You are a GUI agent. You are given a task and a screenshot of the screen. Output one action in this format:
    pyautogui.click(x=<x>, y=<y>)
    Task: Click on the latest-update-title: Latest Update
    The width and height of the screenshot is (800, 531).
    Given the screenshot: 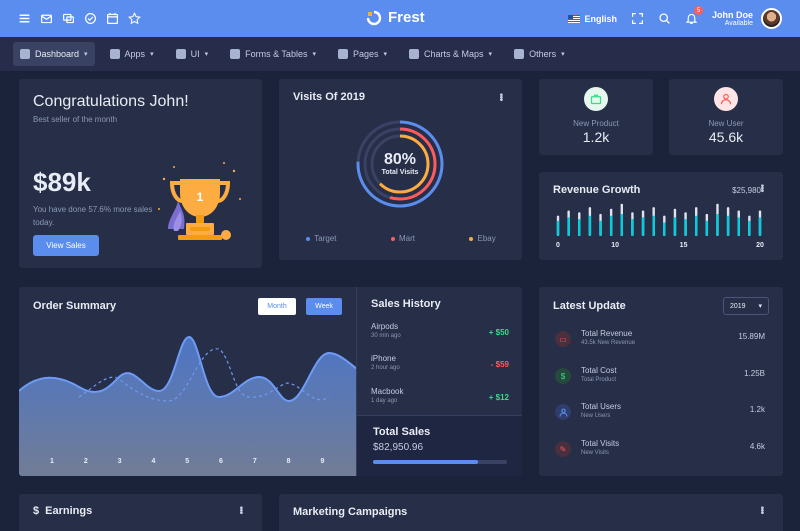 What is the action you would take?
    pyautogui.click(x=589, y=306)
    